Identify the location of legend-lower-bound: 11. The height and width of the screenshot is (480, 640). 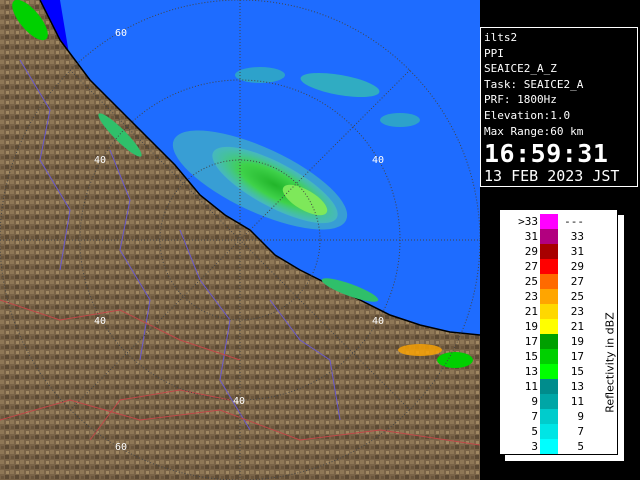
(531, 386).